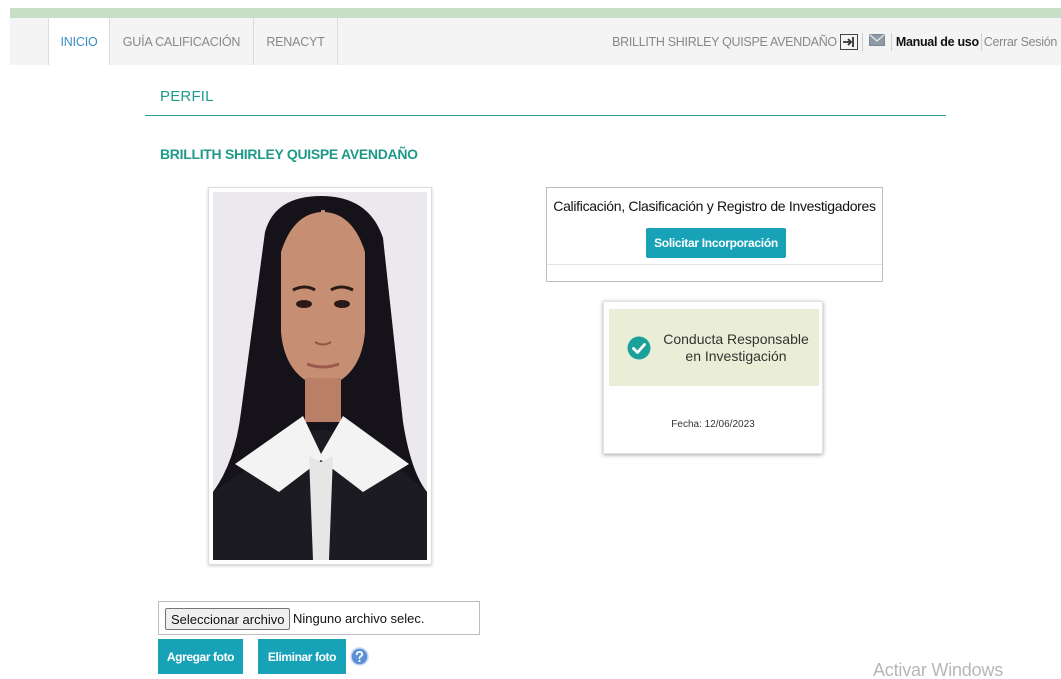 The image size is (1061, 679). What do you see at coordinates (736, 356) in the screenshot?
I see `conducta-line2: en Investigación` at bounding box center [736, 356].